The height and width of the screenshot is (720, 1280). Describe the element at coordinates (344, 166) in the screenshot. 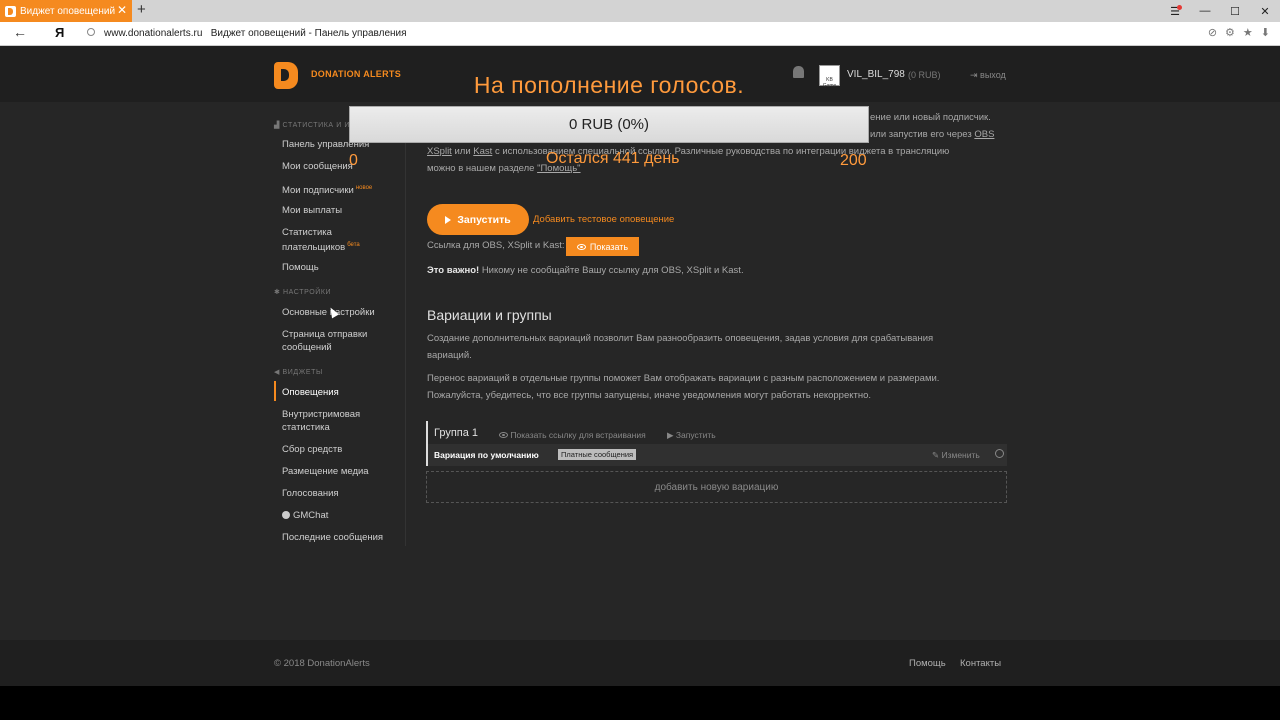

I see `sidebar-item-messages: Мои сообщения` at that location.